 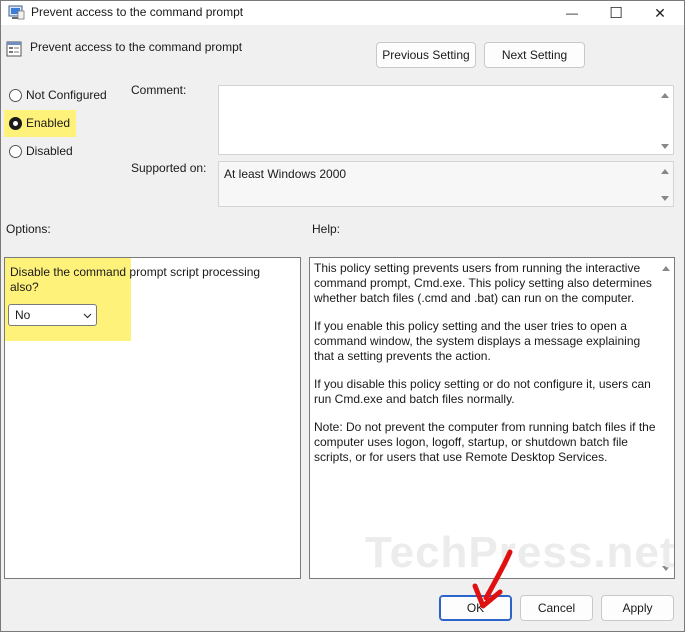 I want to click on previous-setting-button: Previous Setting, so click(x=426, y=55).